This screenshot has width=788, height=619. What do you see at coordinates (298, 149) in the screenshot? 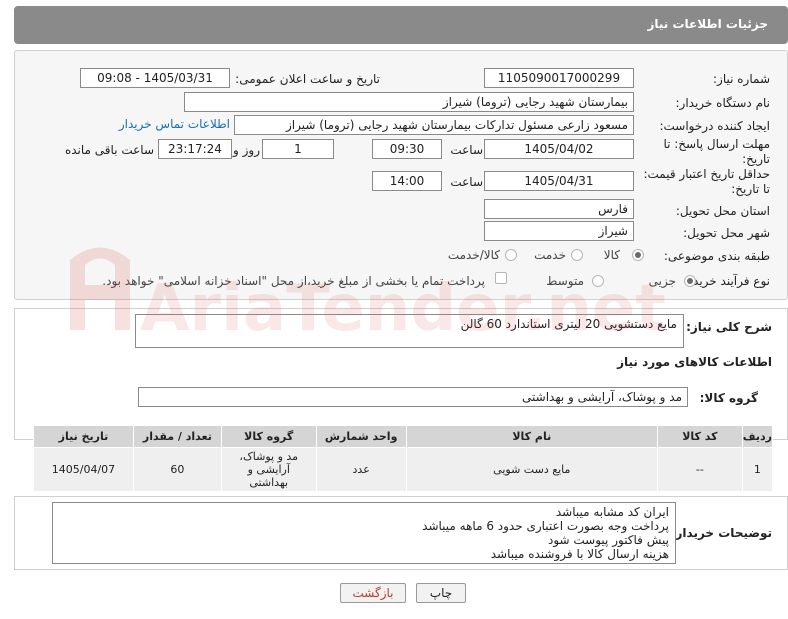
I see `days-field: 1` at bounding box center [298, 149].